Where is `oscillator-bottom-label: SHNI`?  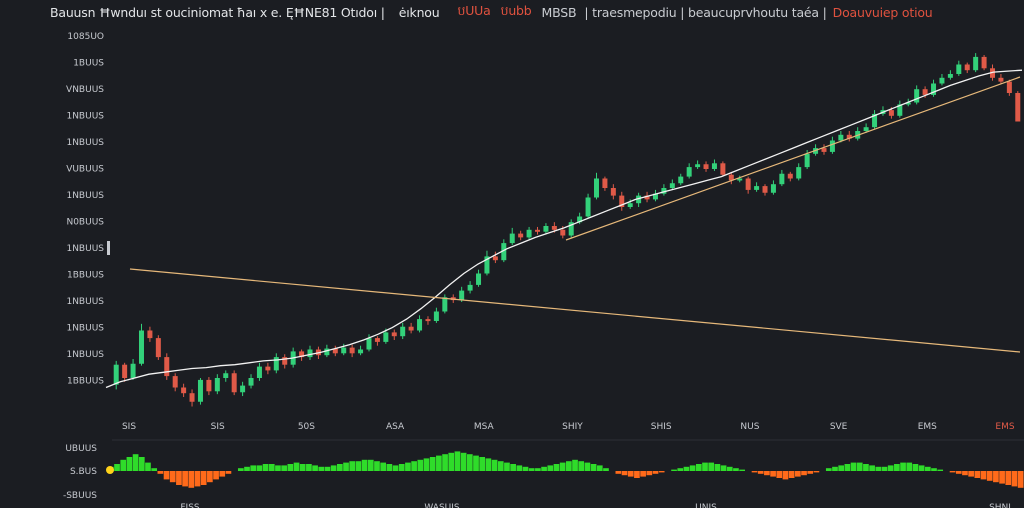 oscillator-bottom-label: SHNI is located at coordinates (1000, 505).